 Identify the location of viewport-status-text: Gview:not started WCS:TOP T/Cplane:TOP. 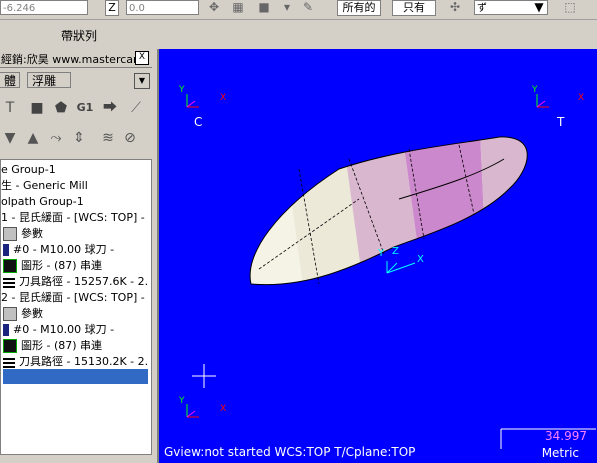
(290, 452).